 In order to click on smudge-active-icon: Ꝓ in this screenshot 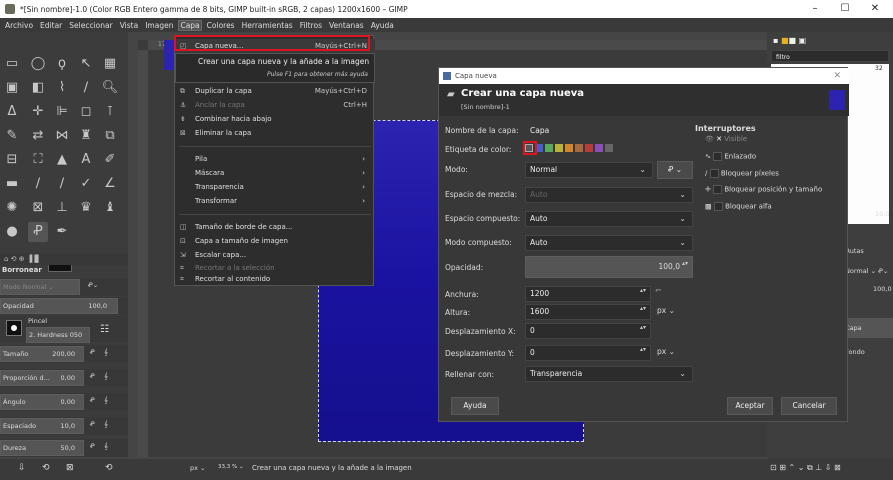, I will do `click(38, 232)`.